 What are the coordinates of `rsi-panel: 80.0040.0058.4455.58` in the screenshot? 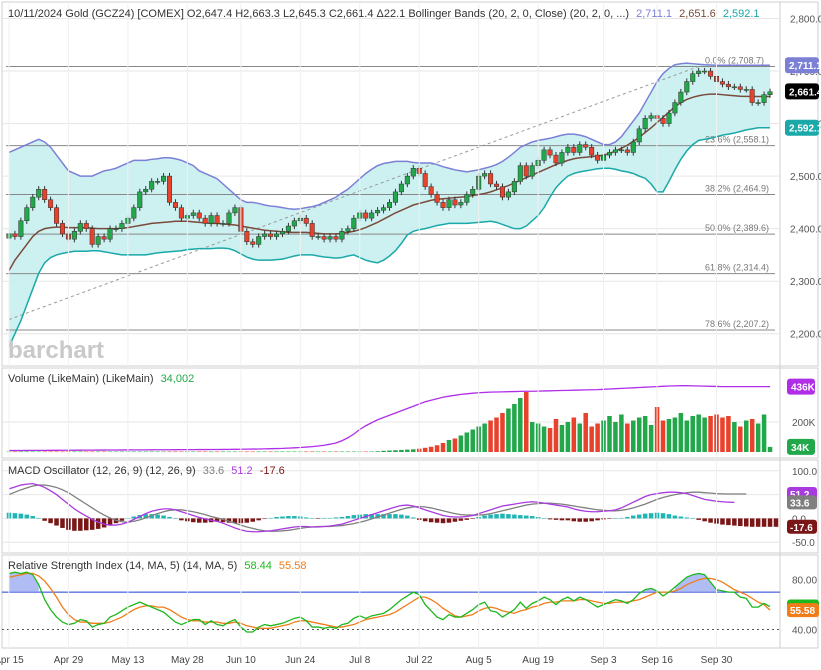 It's located at (410, 604).